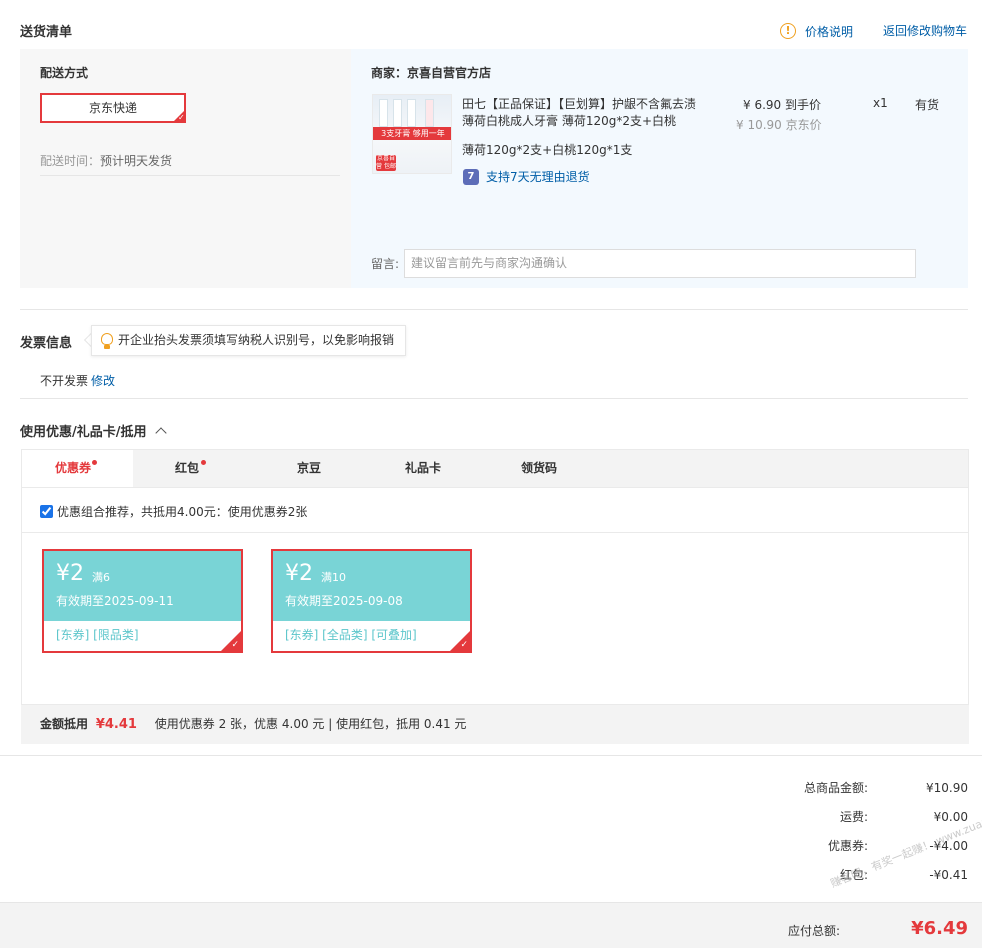 This screenshot has width=982, height=948. I want to click on coupon-deduction-label: 优惠券:, so click(847, 846).